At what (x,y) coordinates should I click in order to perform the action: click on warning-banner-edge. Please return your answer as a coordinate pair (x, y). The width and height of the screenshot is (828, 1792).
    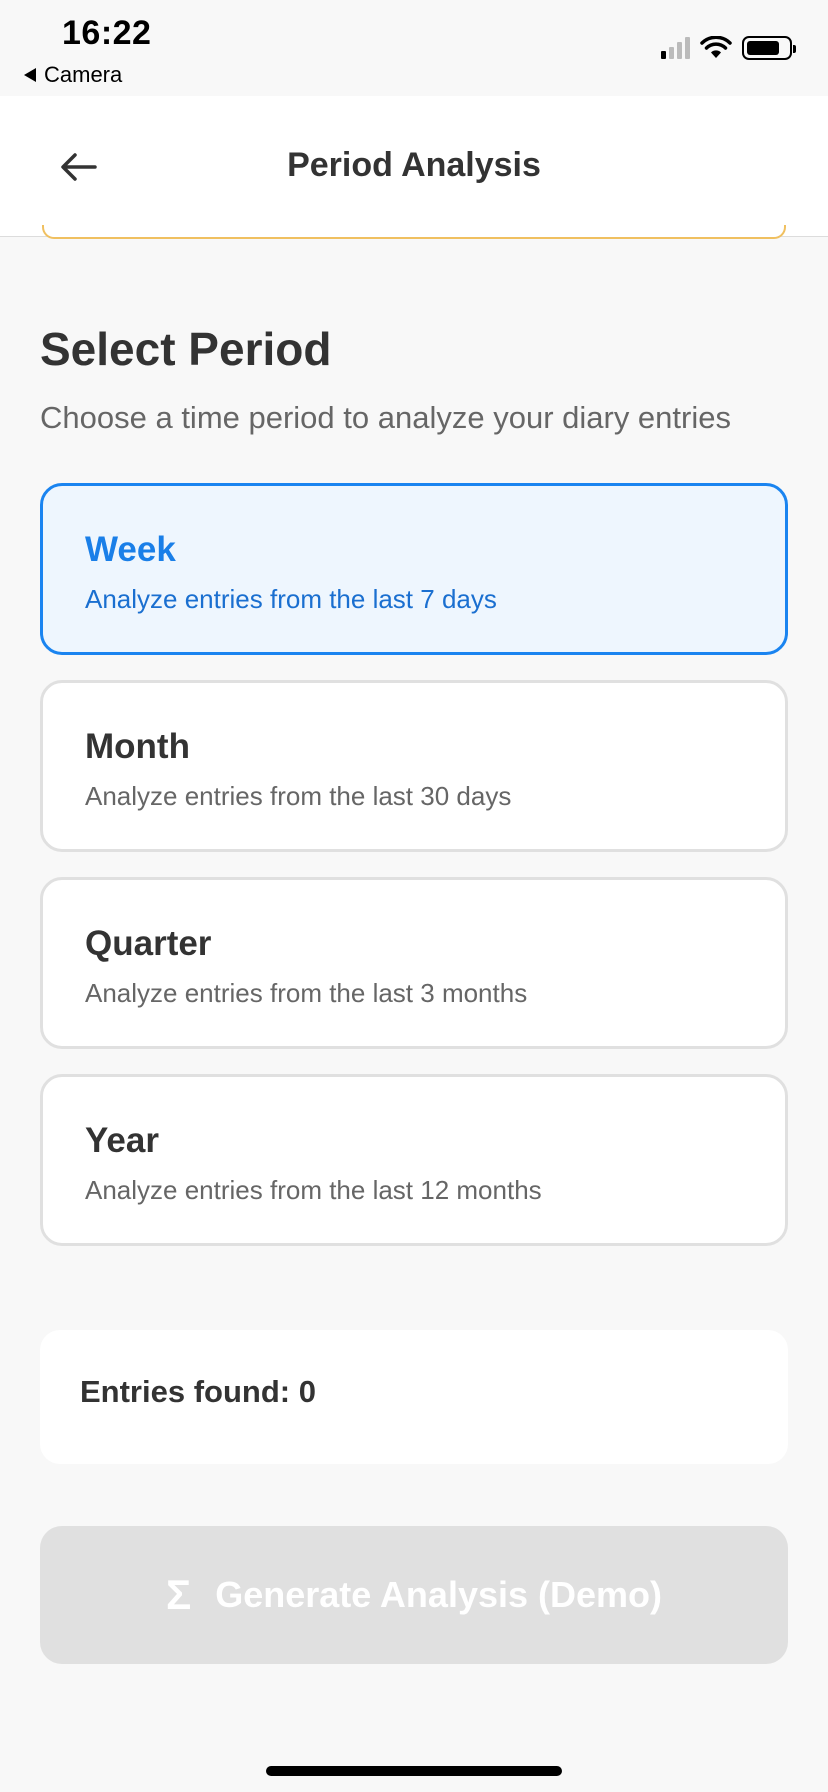
    Looking at the image, I should click on (414, 232).